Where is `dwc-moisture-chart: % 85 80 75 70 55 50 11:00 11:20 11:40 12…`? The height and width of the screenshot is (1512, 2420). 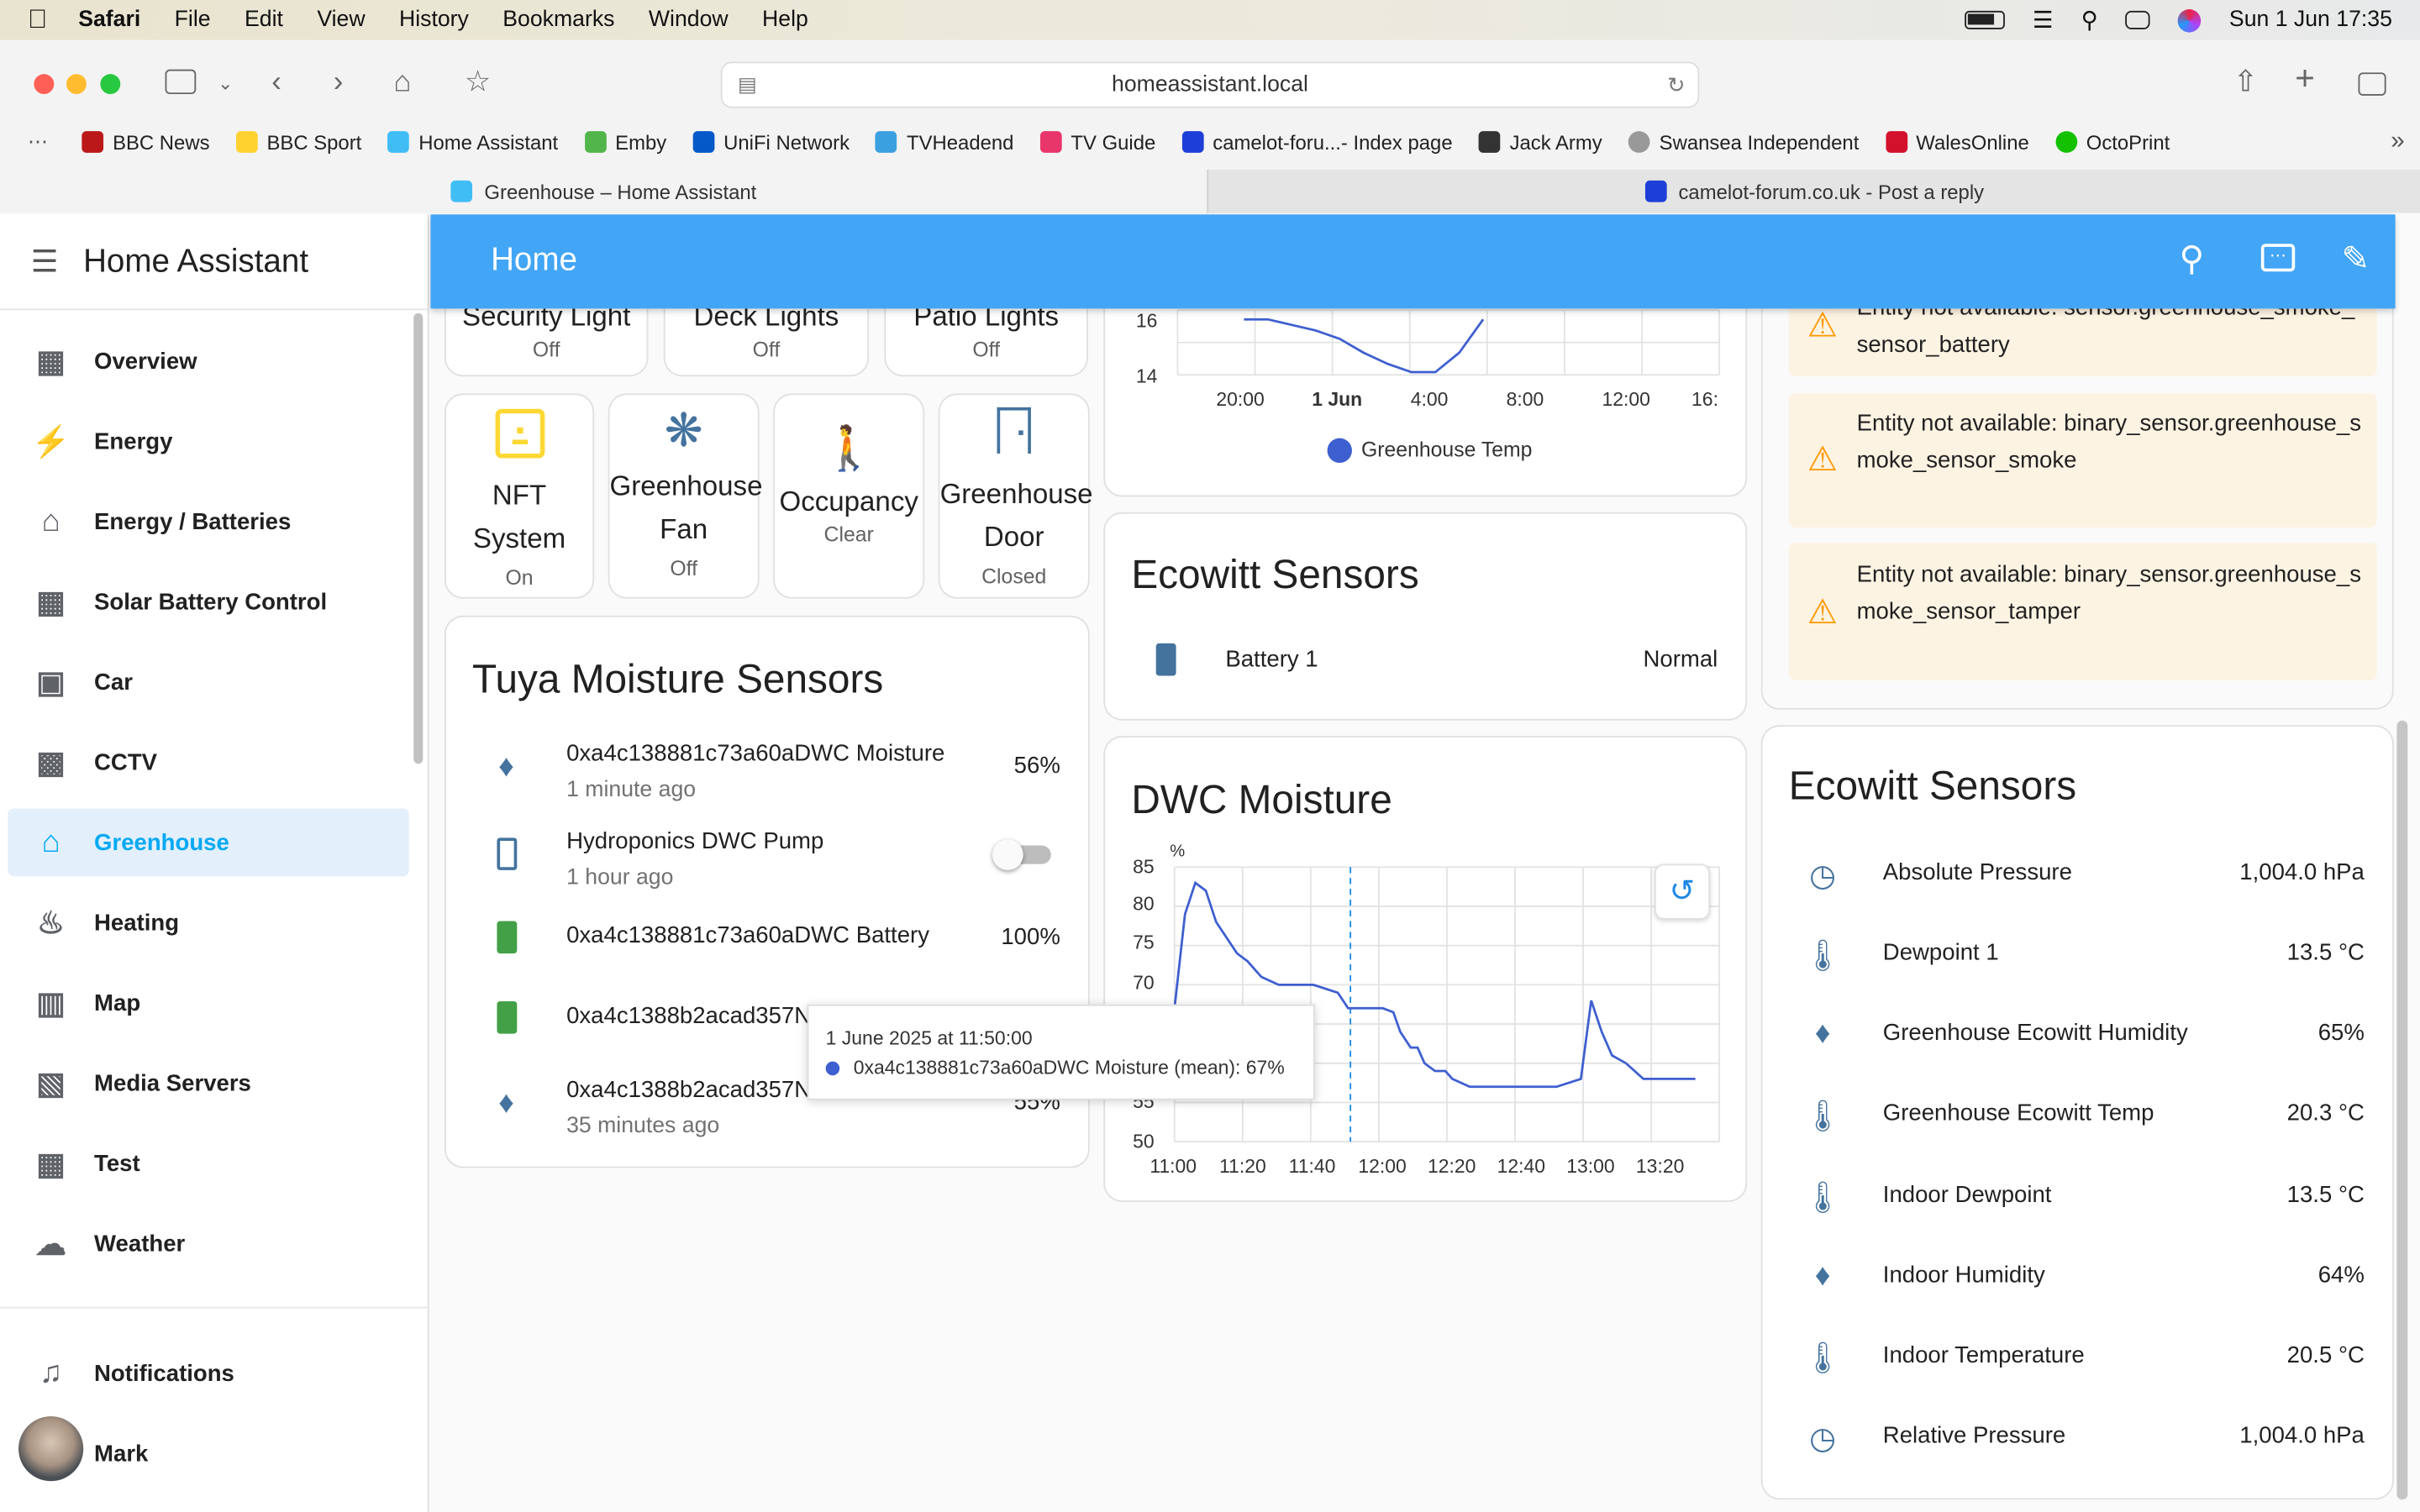 dwc-moisture-chart: % 85 80 75 70 55 50 11:00 11:20 11:40 12… is located at coordinates (1427, 971).